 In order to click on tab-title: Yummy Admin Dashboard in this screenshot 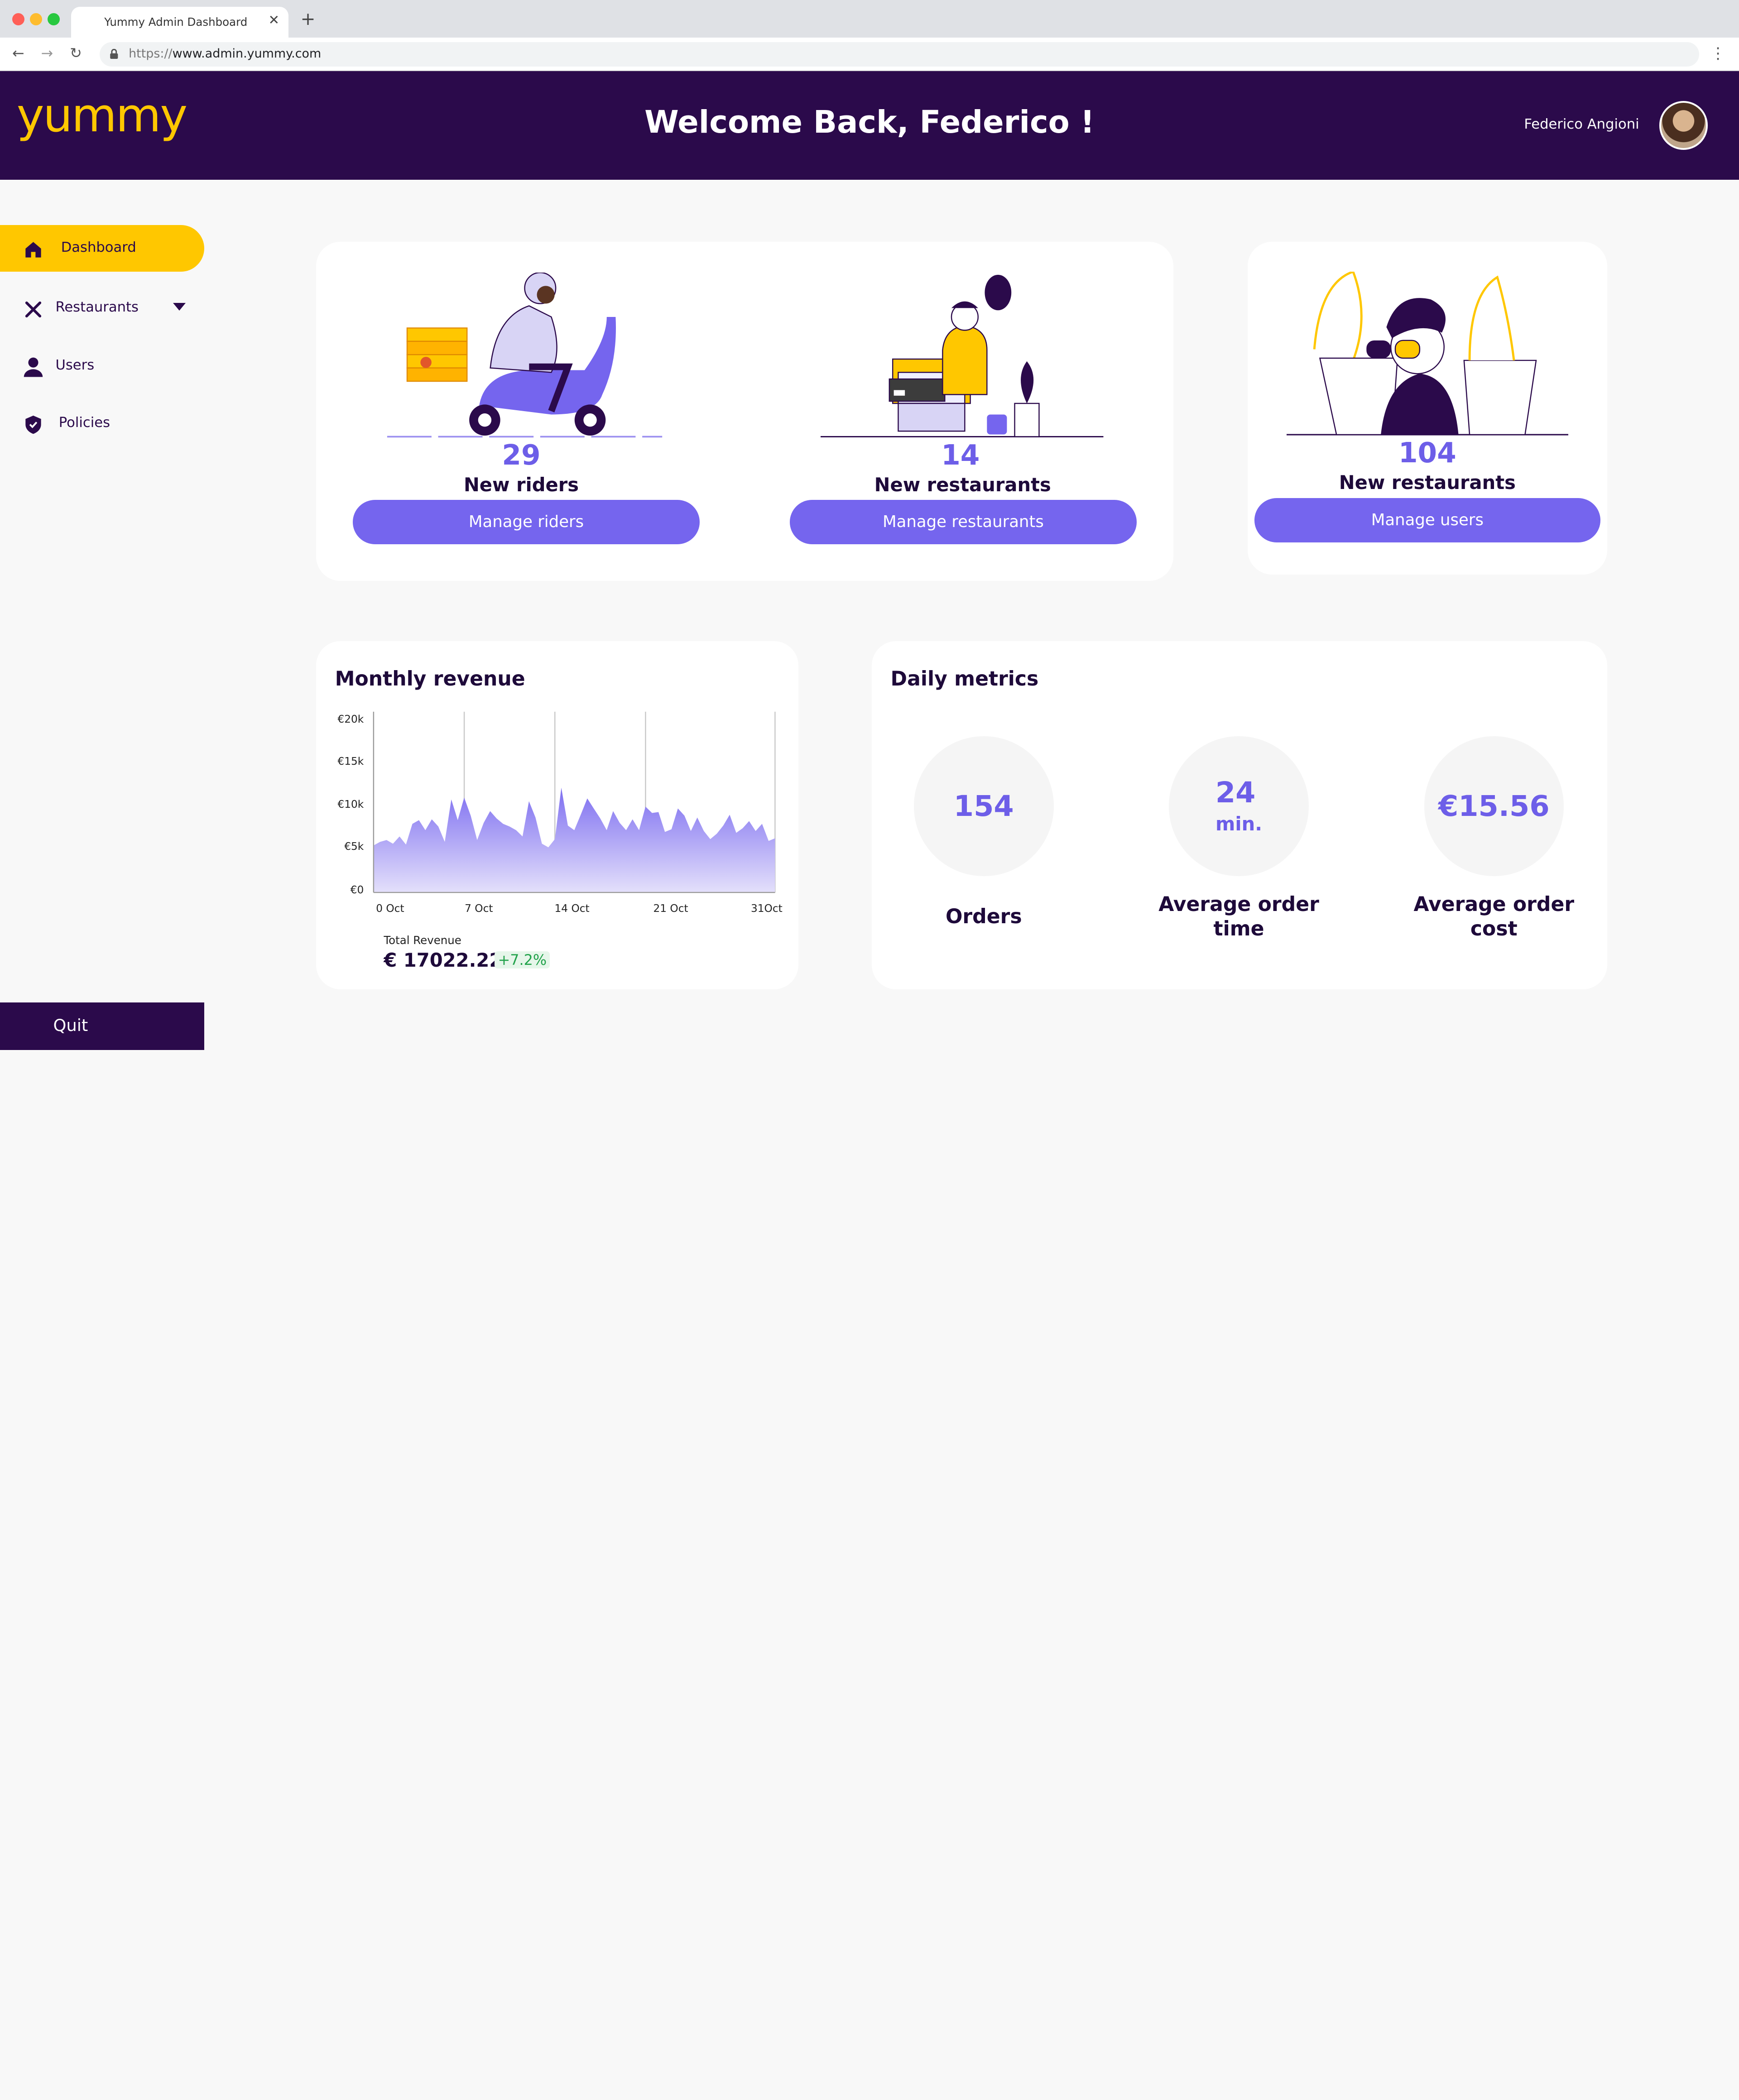, I will do `click(176, 22)`.